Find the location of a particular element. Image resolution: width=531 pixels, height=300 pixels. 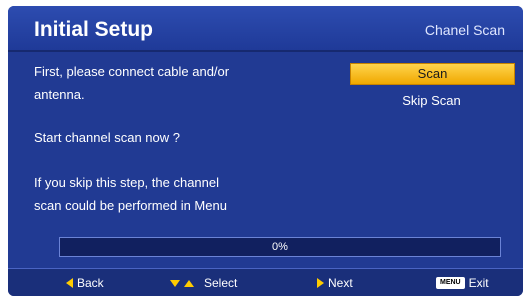

exit-hint: MENU Exit is located at coordinates (462, 283).